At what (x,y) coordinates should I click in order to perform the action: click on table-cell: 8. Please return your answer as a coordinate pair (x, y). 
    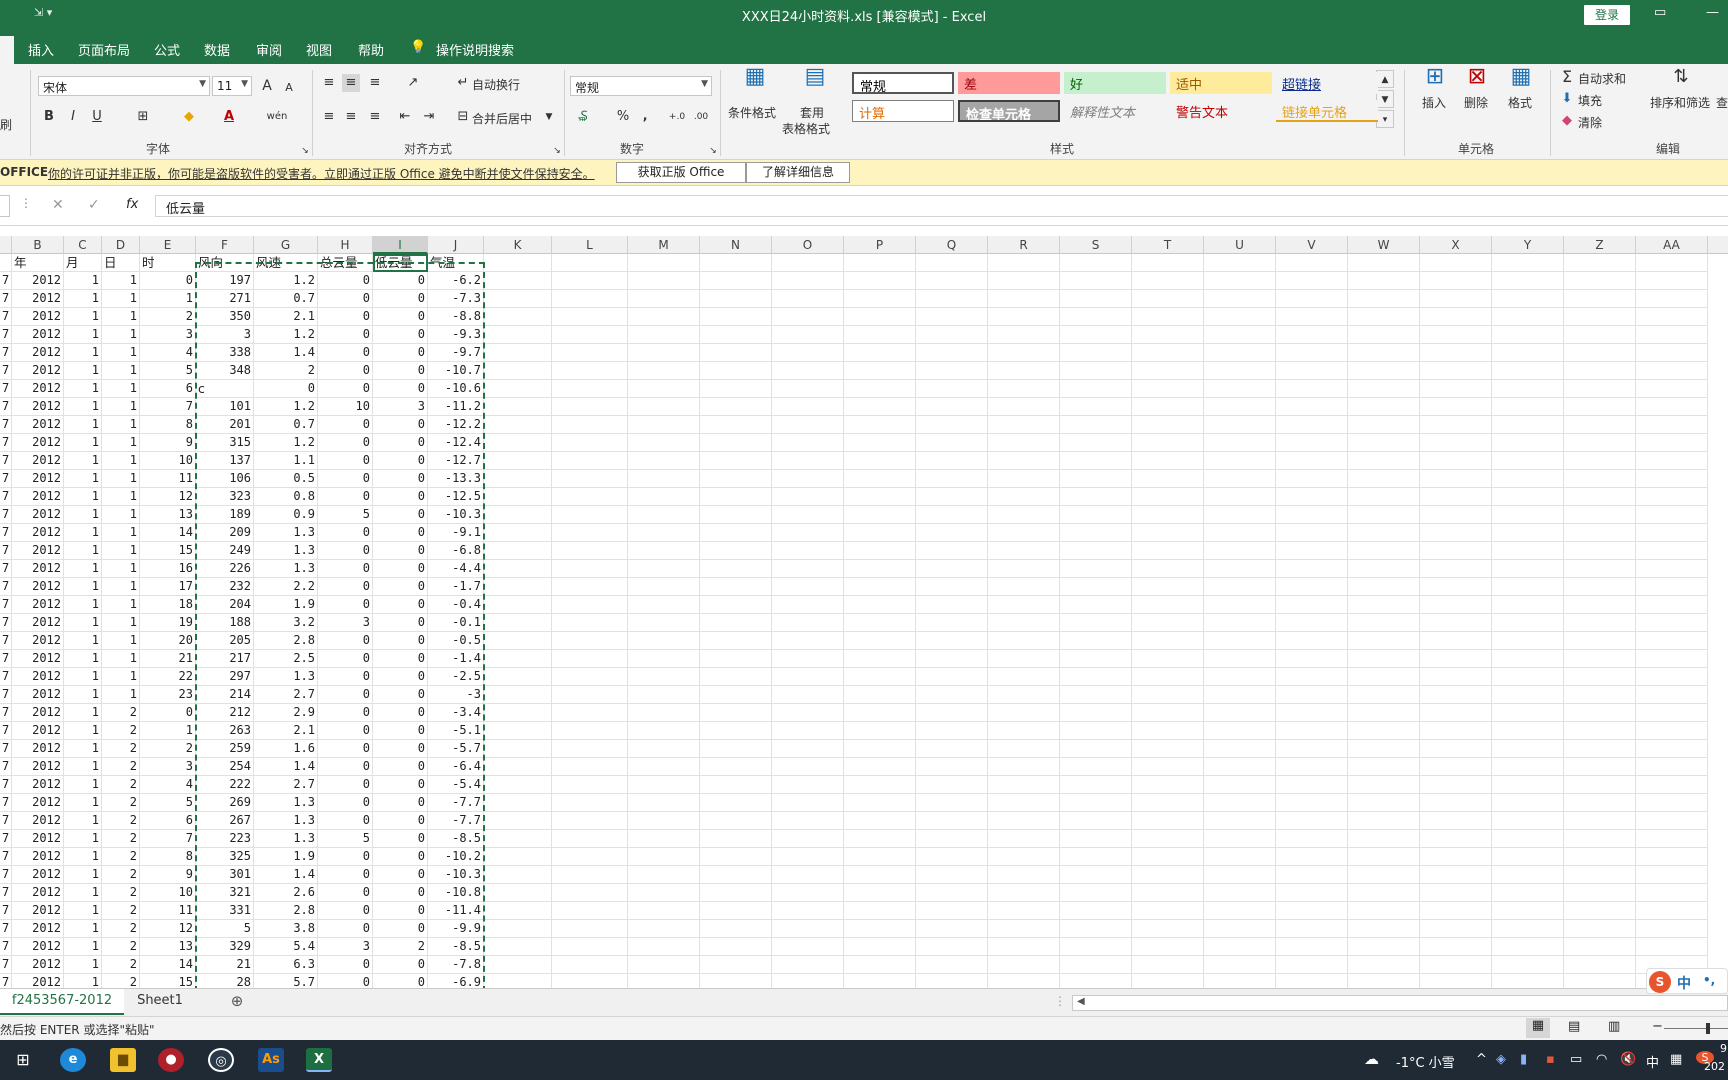
    Looking at the image, I should click on (168, 857).